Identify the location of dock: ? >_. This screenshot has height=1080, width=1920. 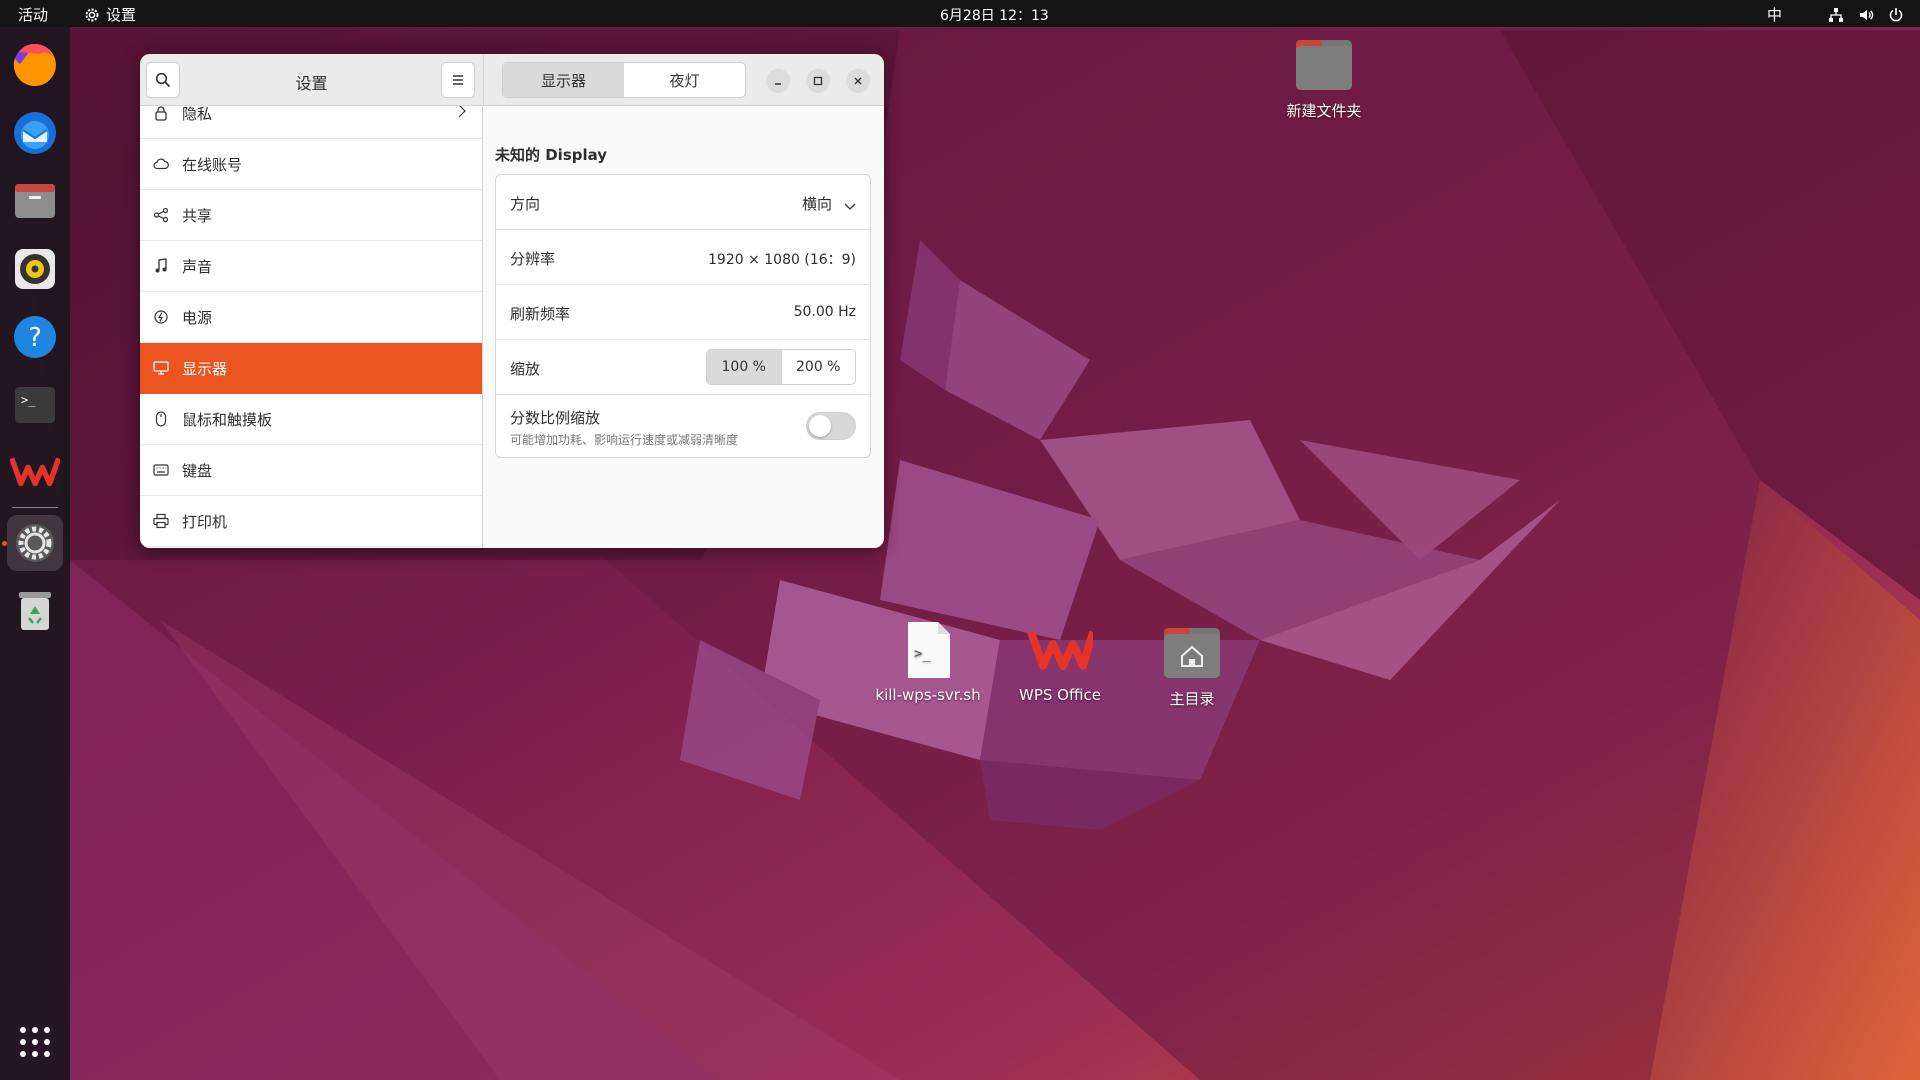
(35, 553).